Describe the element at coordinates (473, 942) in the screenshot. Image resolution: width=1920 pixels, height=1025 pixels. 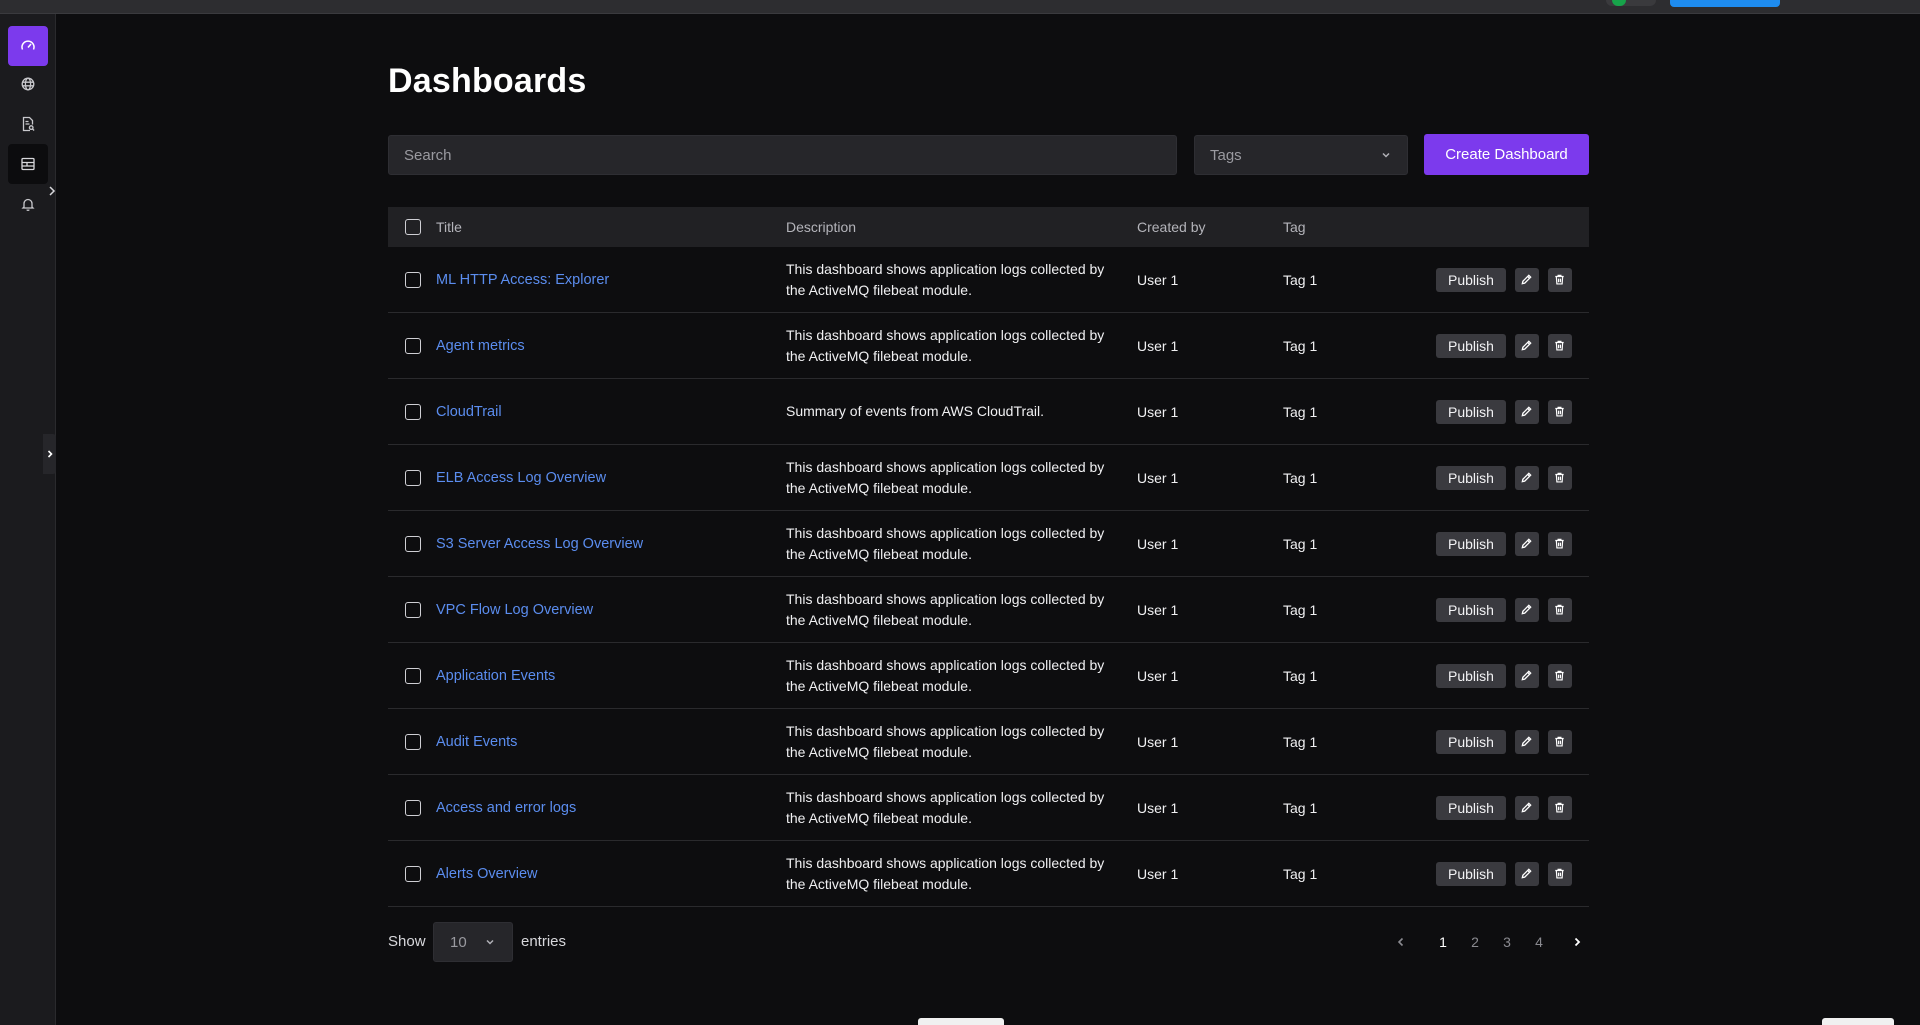
I see `entries-per-page-select: 10` at that location.